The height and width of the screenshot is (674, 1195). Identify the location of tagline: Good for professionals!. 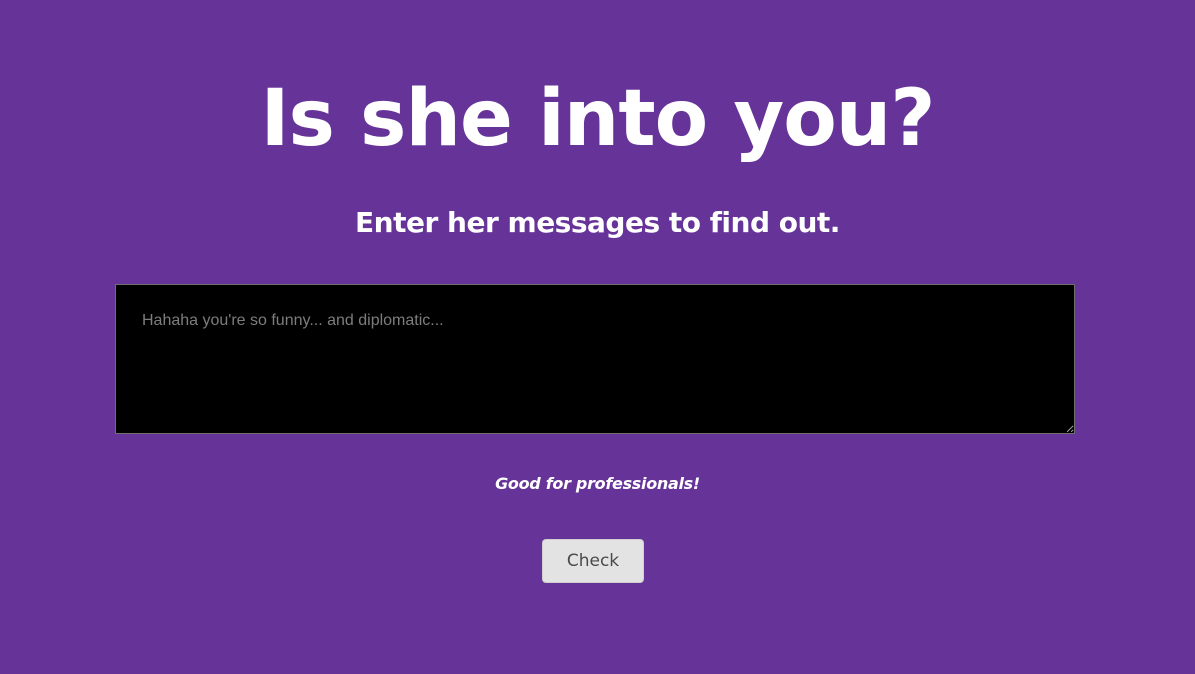
(597, 483).